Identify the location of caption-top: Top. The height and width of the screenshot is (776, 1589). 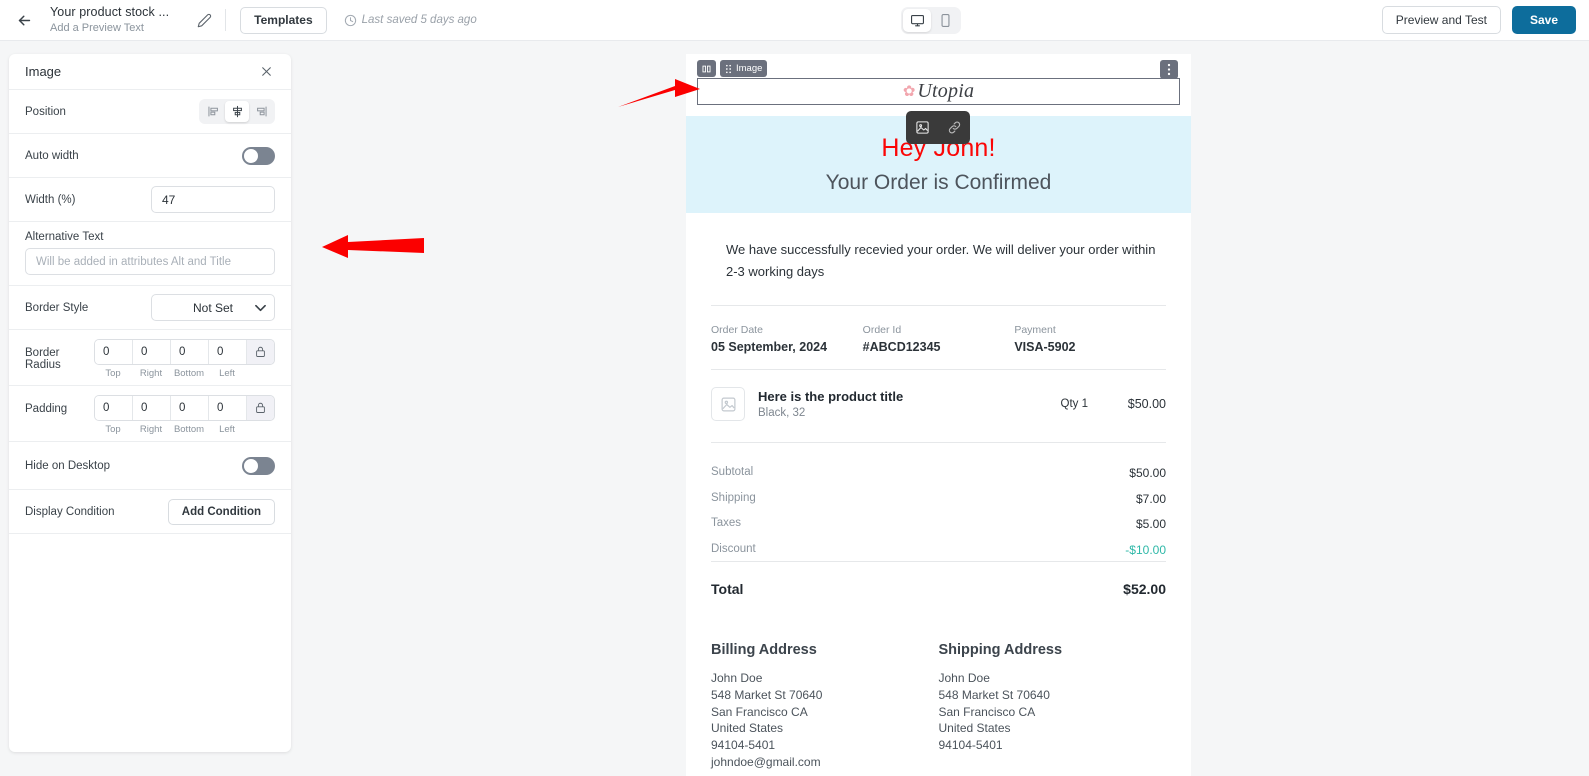
(113, 429).